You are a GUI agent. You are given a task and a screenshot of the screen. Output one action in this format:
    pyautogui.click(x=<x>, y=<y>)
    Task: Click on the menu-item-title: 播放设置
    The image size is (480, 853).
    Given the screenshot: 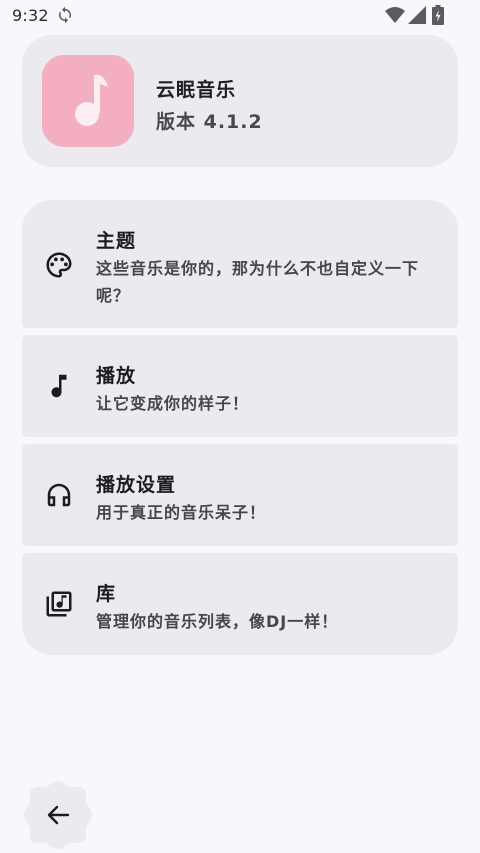 What is the action you would take?
    pyautogui.click(x=136, y=485)
    